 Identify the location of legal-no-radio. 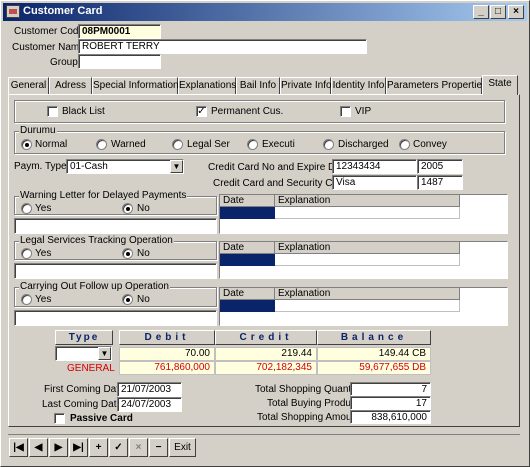
(127, 253).